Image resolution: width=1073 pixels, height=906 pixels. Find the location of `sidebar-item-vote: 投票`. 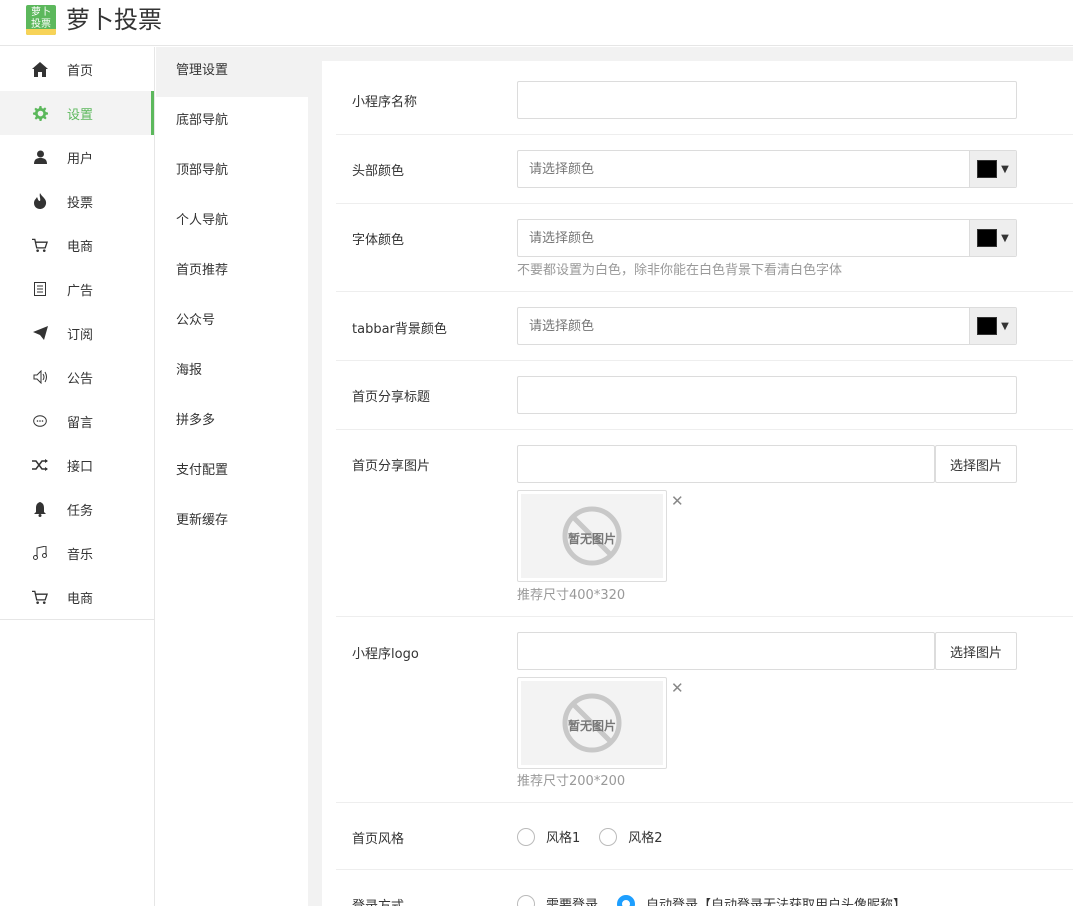

sidebar-item-vote: 投票 is located at coordinates (77, 201).